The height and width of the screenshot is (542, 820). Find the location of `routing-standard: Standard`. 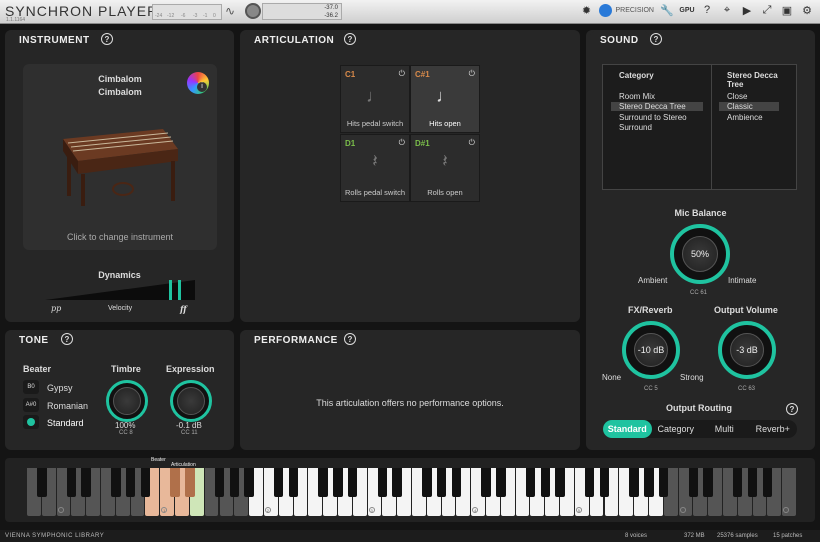

routing-standard: Standard is located at coordinates (627, 429).